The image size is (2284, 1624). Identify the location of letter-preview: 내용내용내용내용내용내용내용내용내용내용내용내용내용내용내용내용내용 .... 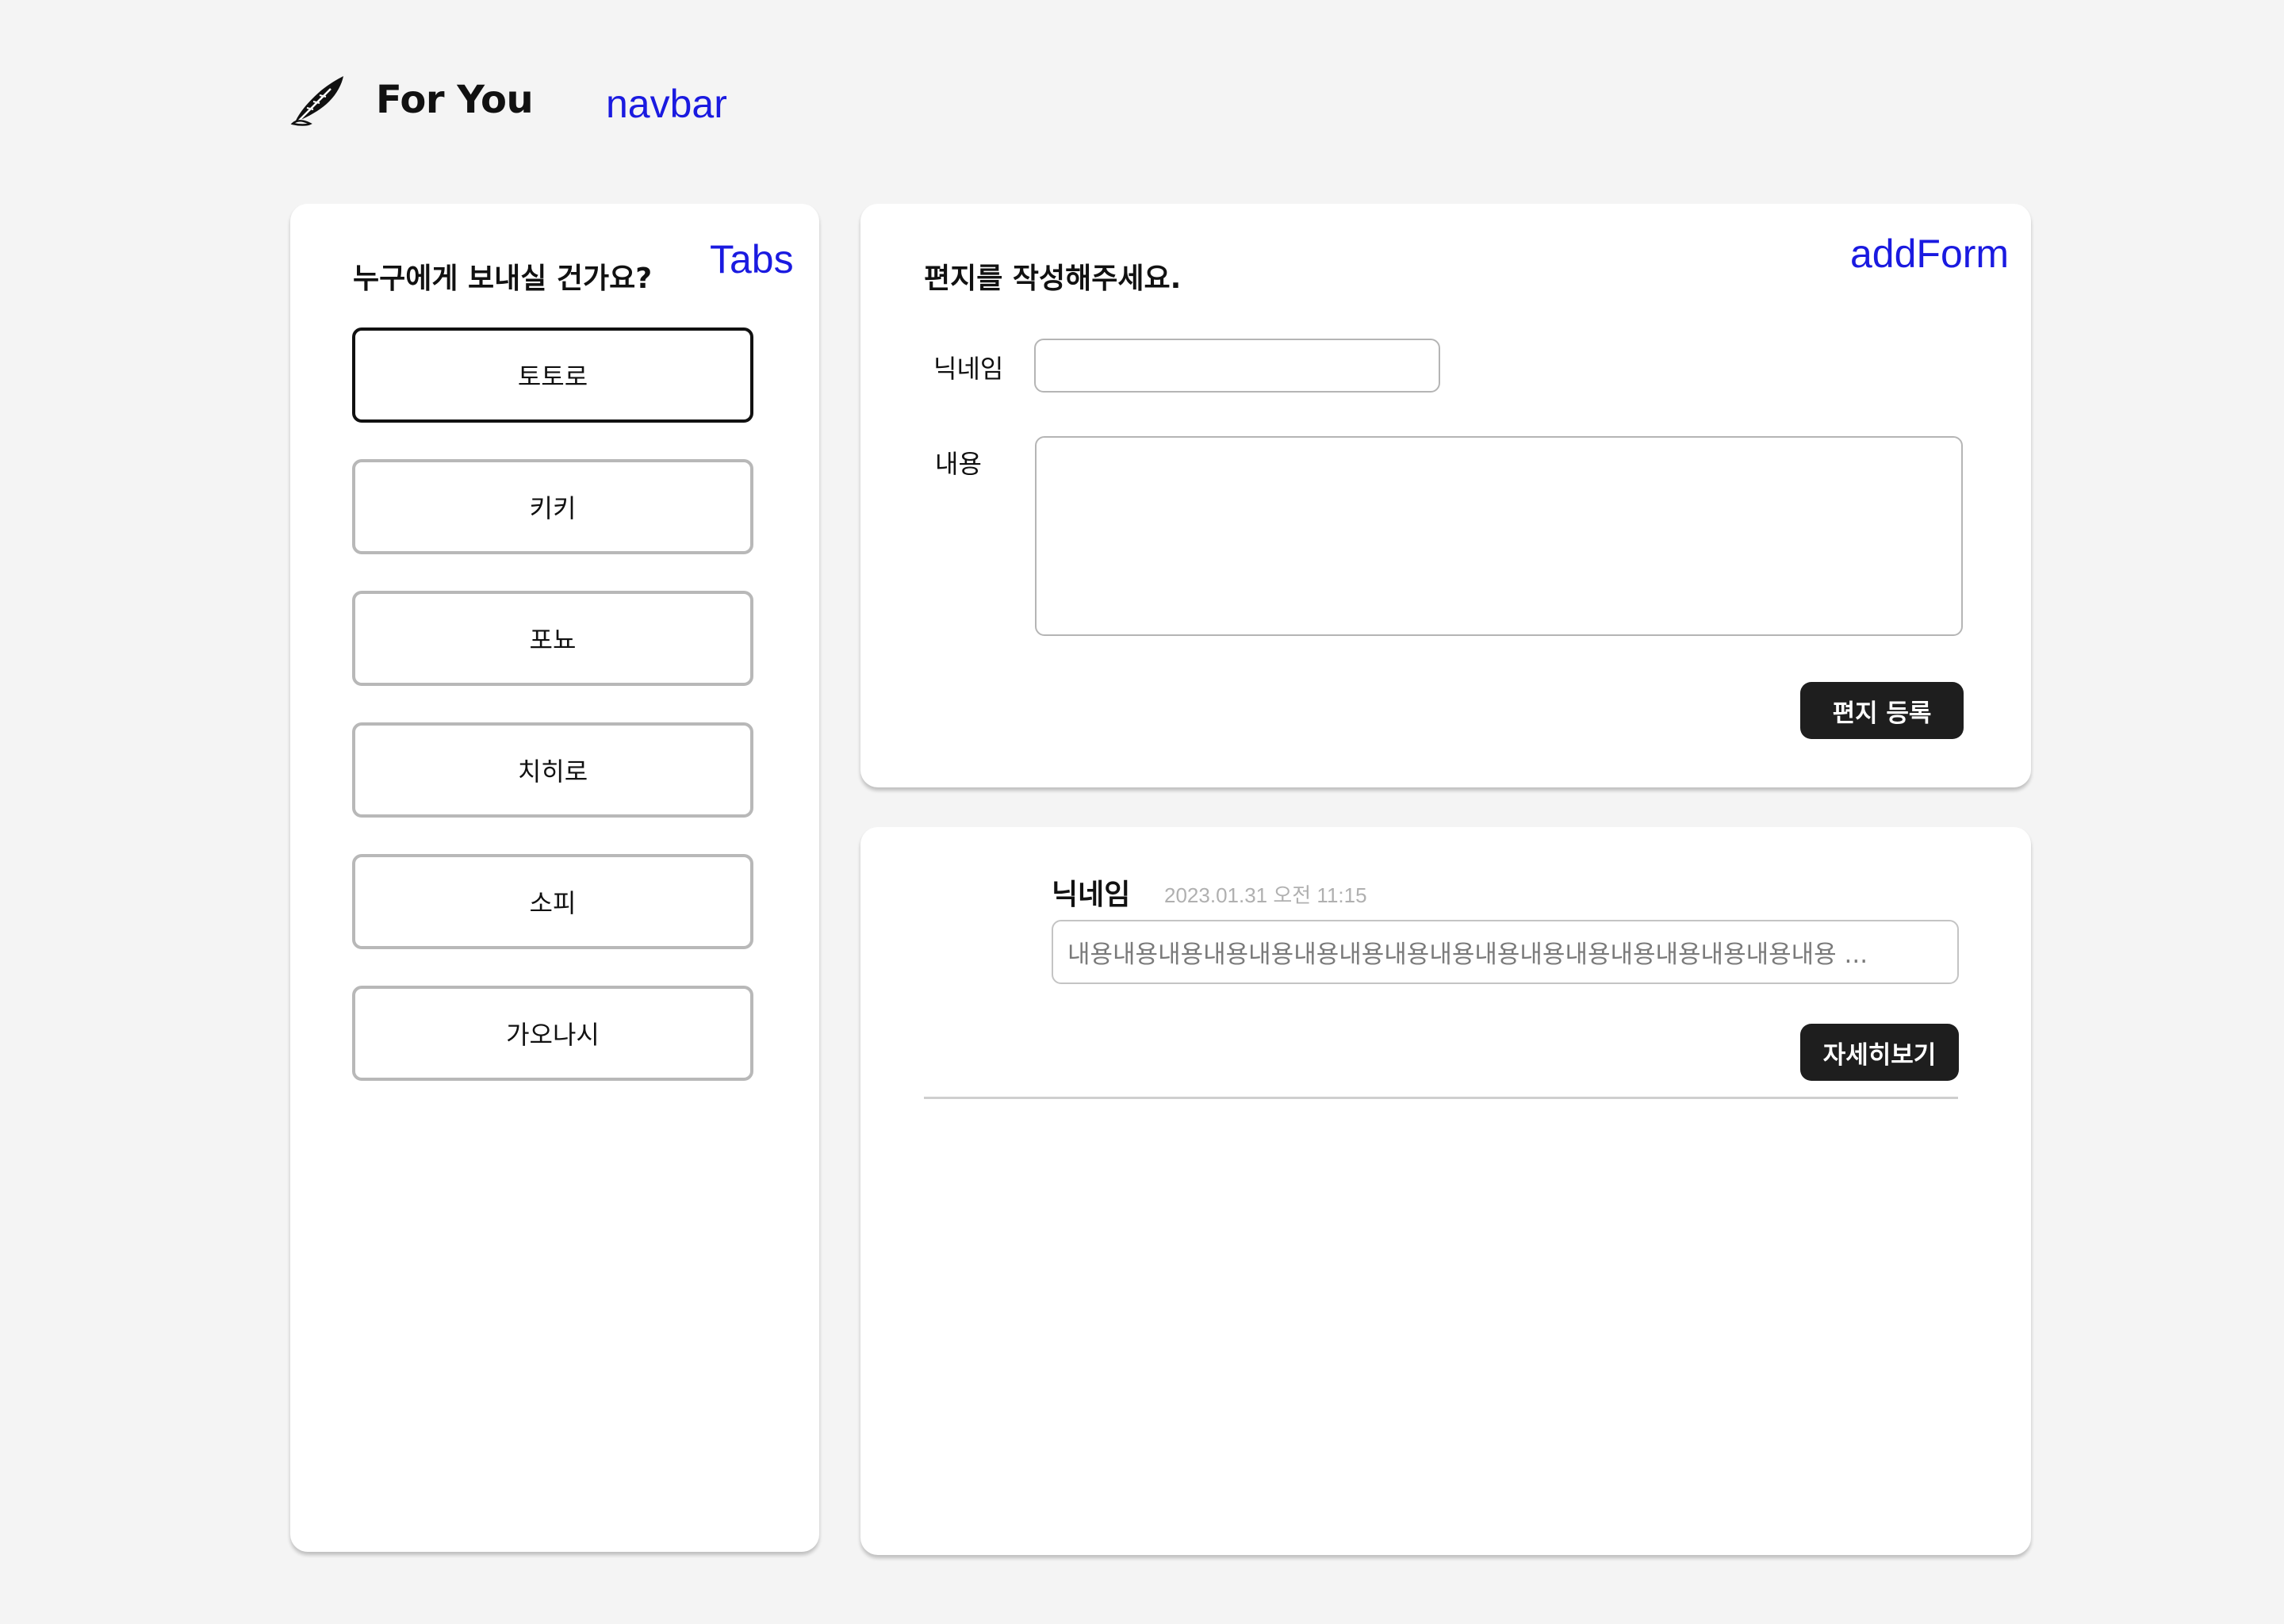
(1505, 952).